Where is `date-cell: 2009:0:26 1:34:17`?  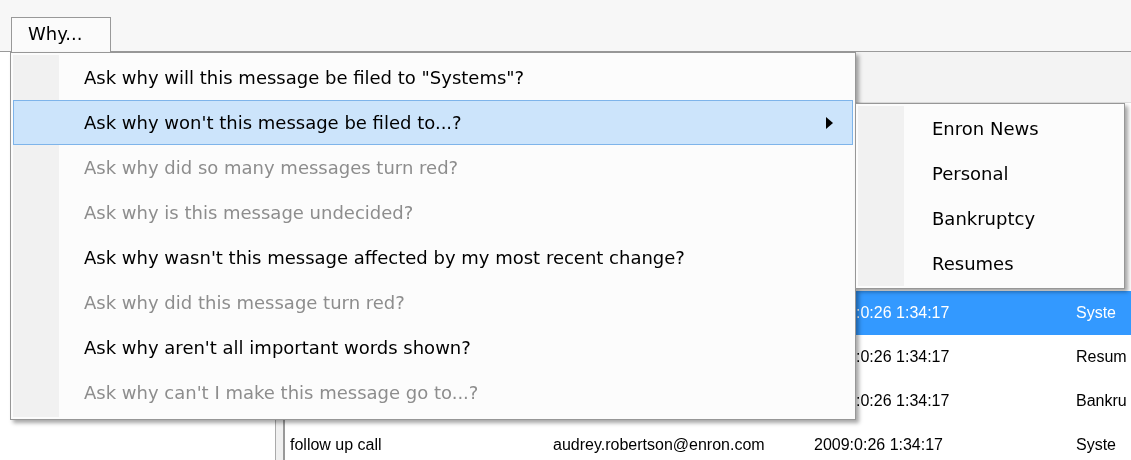 date-cell: 2009:0:26 1:34:17 is located at coordinates (878, 444).